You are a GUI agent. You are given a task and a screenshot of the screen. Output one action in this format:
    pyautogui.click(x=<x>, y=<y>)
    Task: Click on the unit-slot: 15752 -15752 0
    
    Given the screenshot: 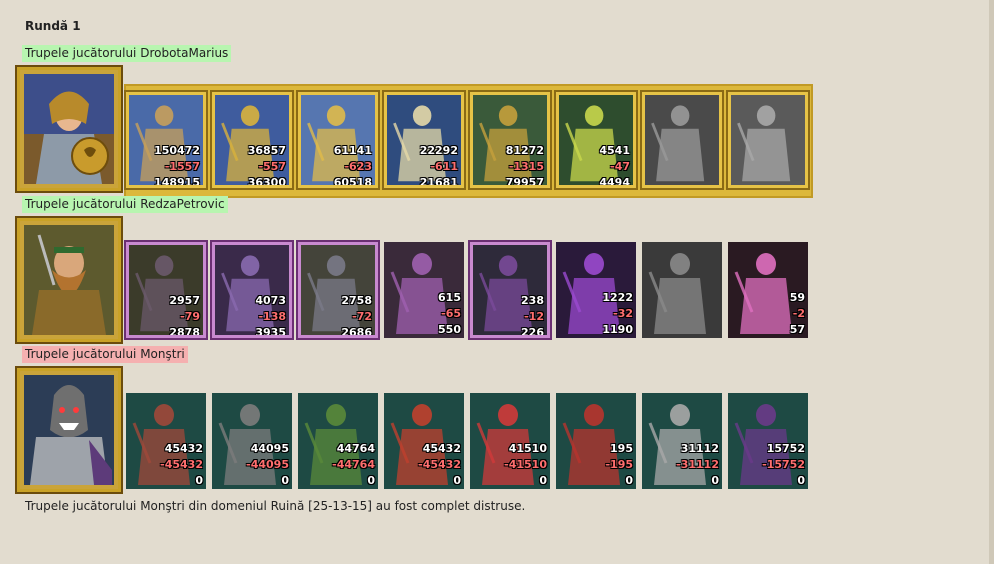 What is the action you would take?
    pyautogui.click(x=768, y=441)
    